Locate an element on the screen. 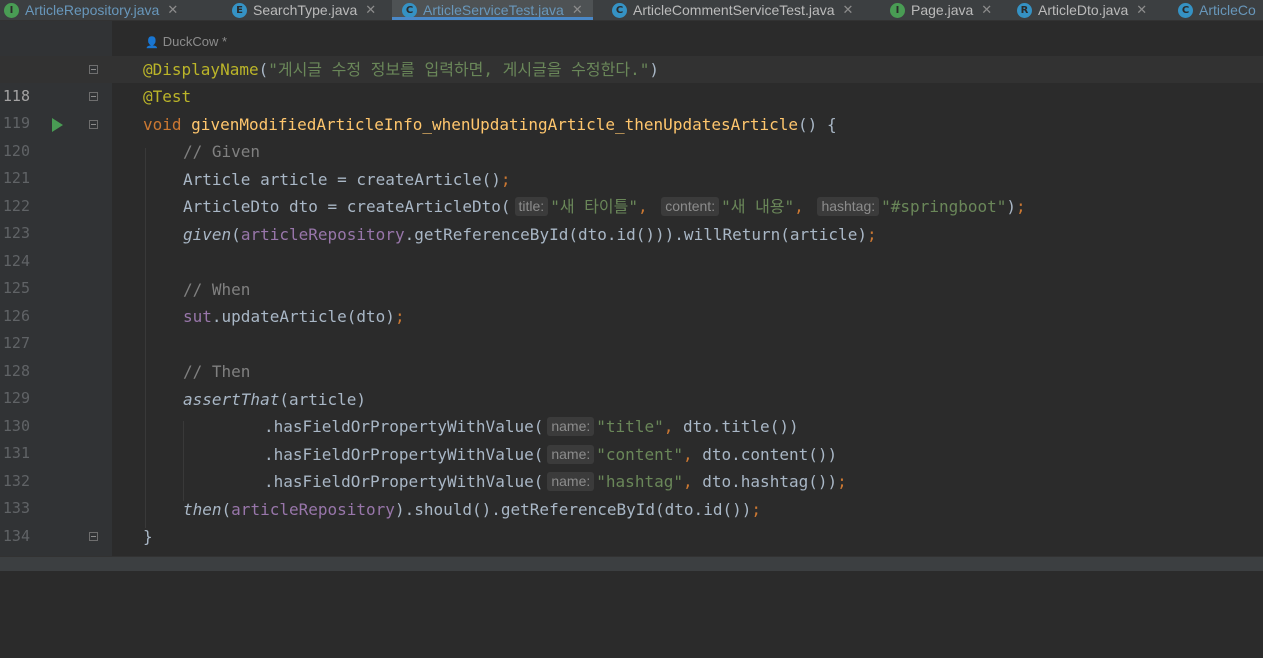 The height and width of the screenshot is (658, 1263). code-text: ArticleDto dto = createArticleDto( is located at coordinates (347, 206).